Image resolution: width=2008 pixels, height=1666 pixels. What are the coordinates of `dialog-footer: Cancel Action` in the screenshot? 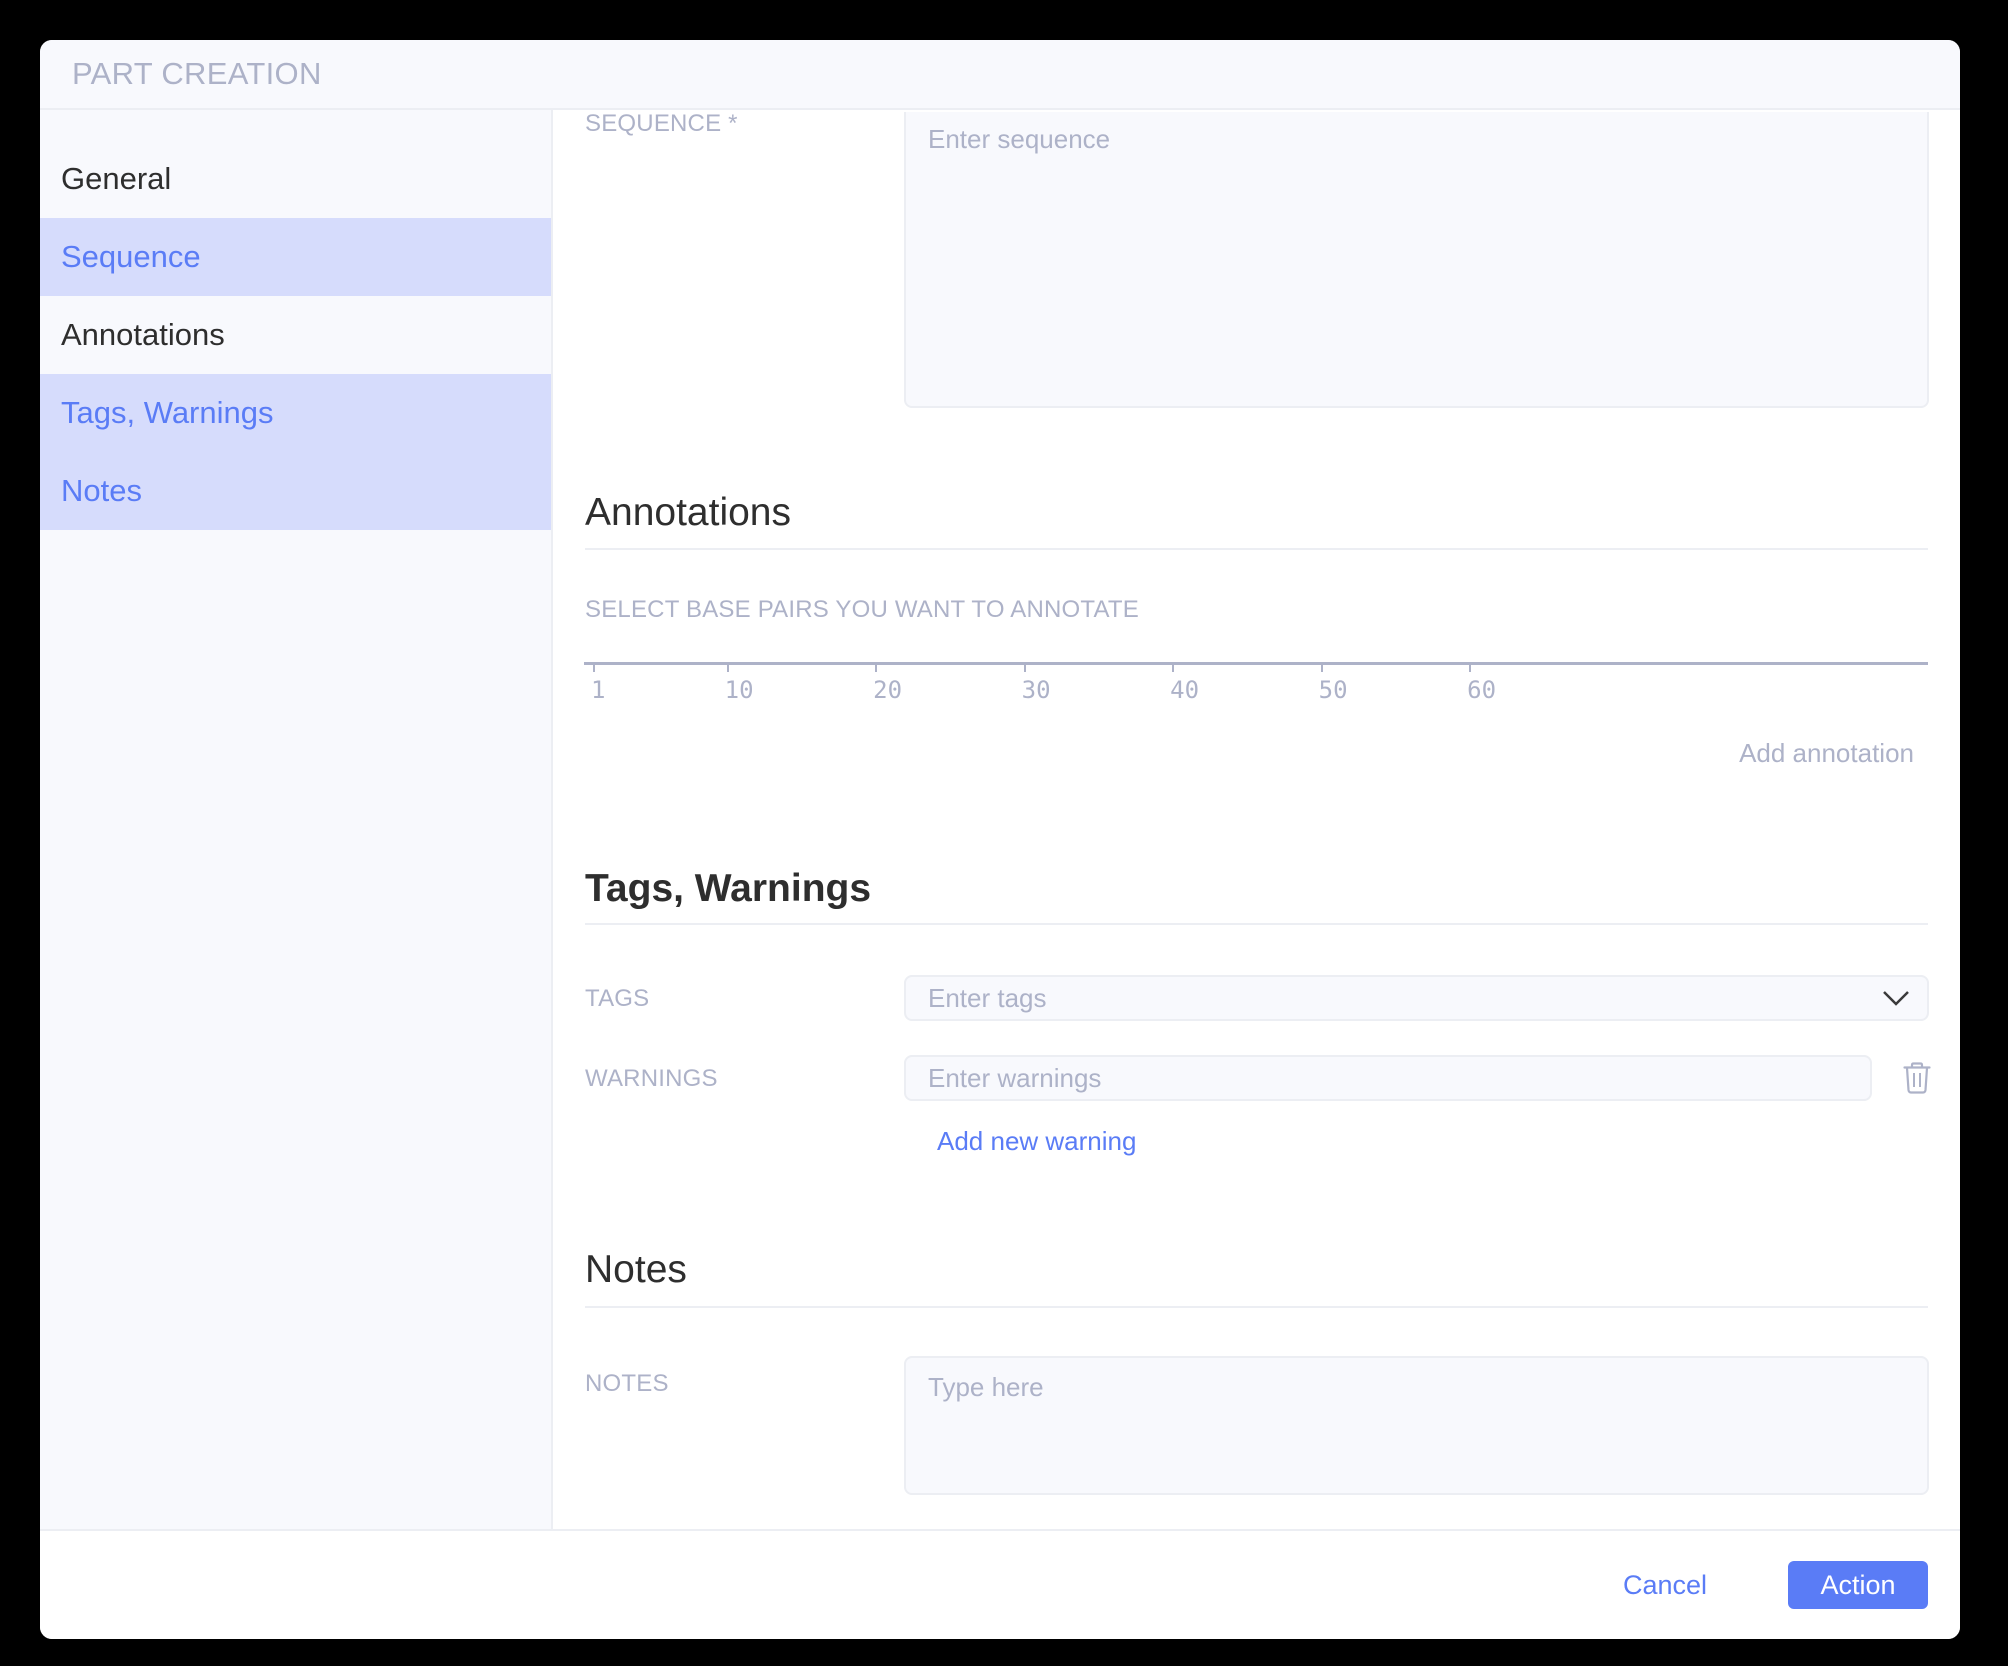 It's located at (1000, 1584).